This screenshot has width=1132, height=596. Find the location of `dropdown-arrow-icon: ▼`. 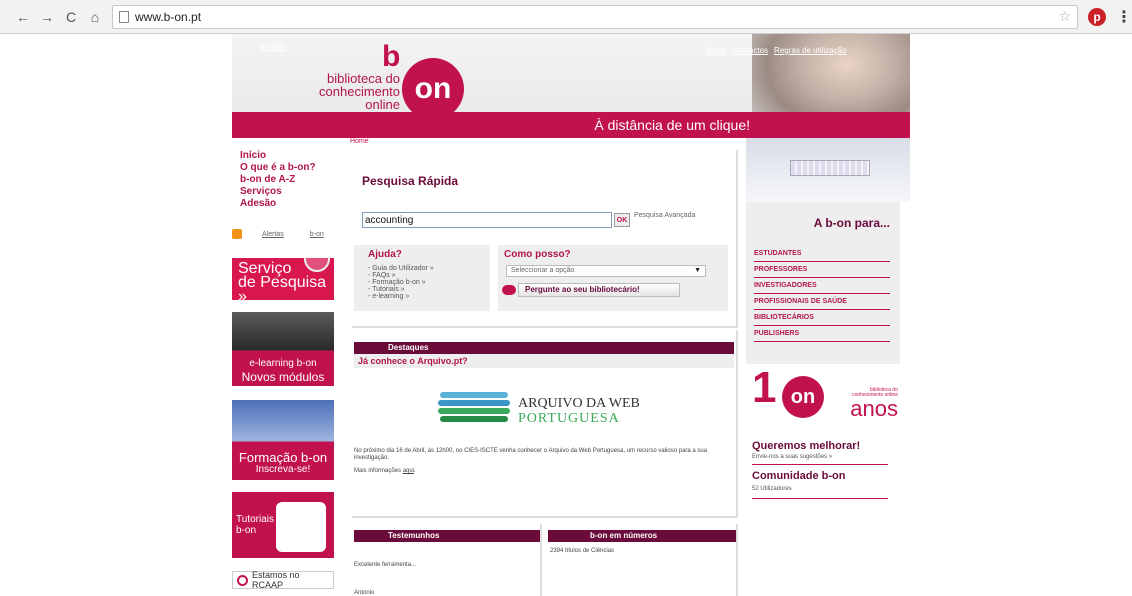

dropdown-arrow-icon: ▼ is located at coordinates (697, 270).